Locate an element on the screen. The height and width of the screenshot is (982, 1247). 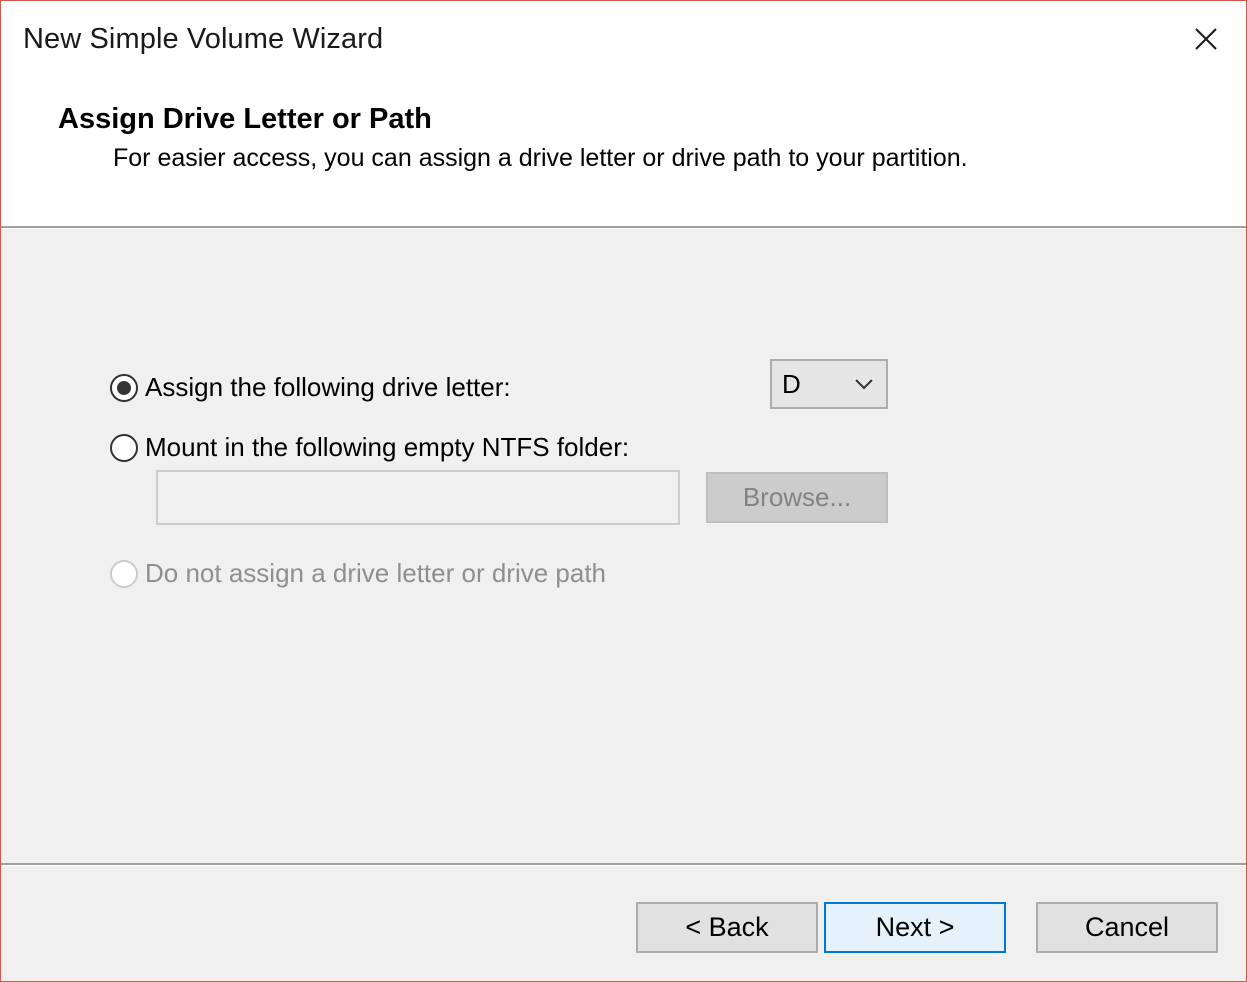
page-title: Assign Drive Letter or Path is located at coordinates (245, 119).